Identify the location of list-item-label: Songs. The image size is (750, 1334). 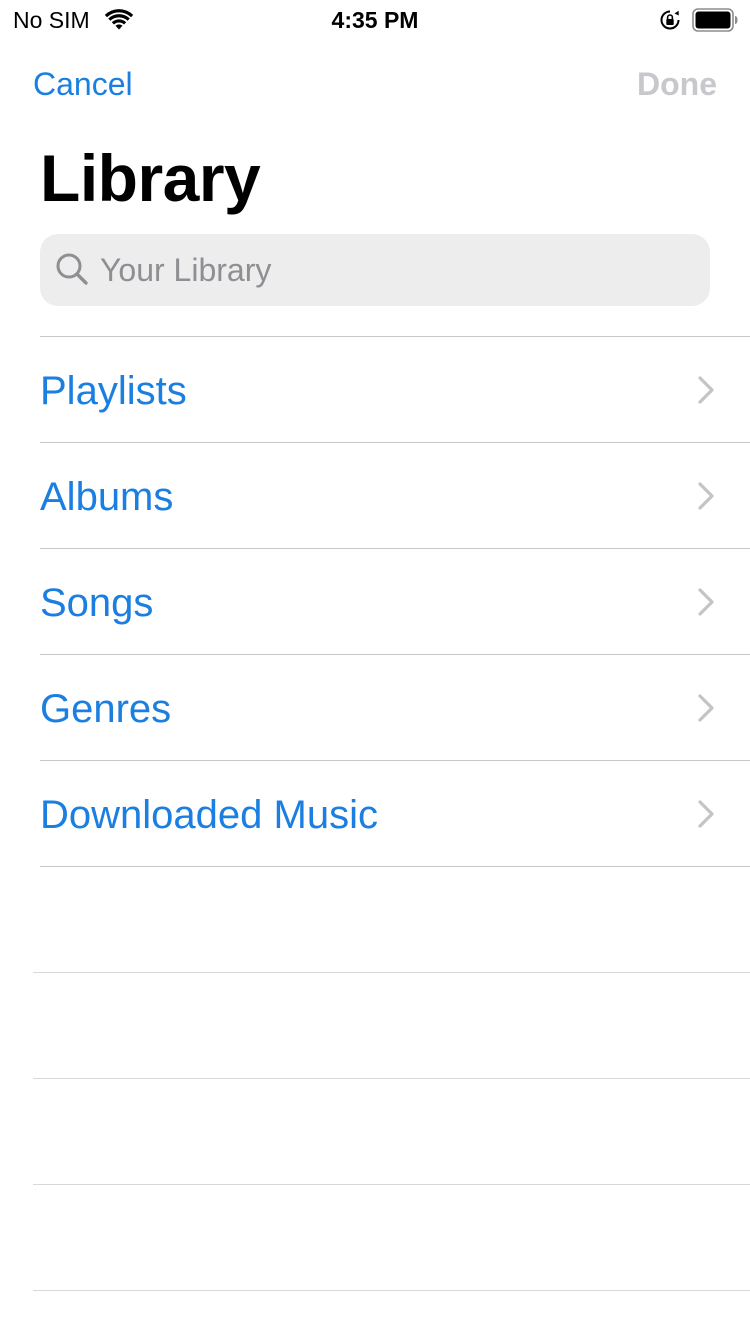
(97, 603).